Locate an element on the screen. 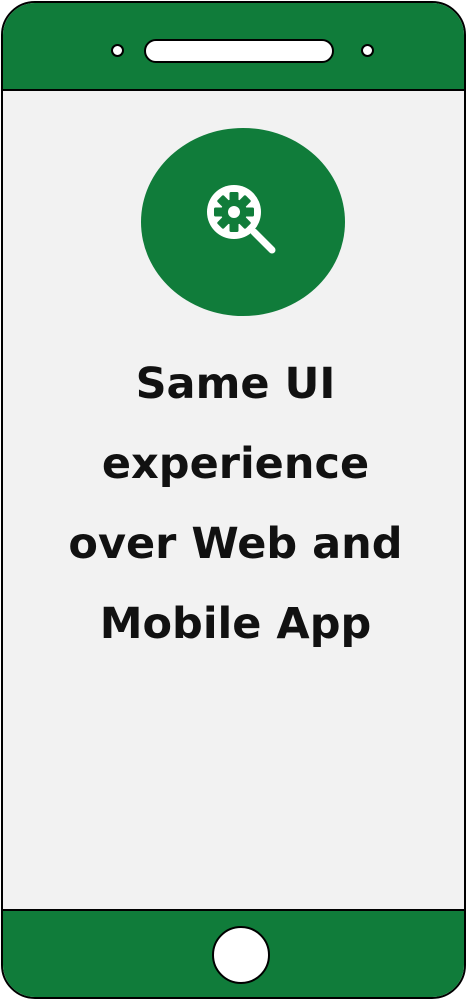  front-camera-dot is located at coordinates (117, 50).